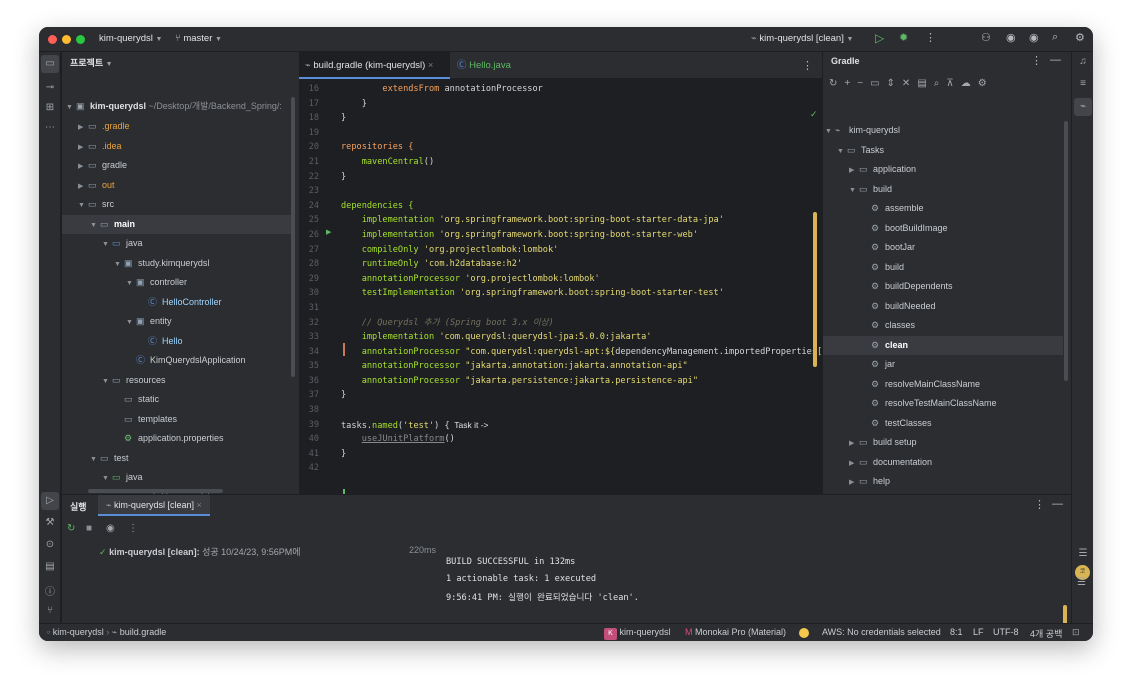 The image size is (1132, 693). What do you see at coordinates (177, 459) in the screenshot?
I see `project-tree-item: ▼ ▭ test` at bounding box center [177, 459].